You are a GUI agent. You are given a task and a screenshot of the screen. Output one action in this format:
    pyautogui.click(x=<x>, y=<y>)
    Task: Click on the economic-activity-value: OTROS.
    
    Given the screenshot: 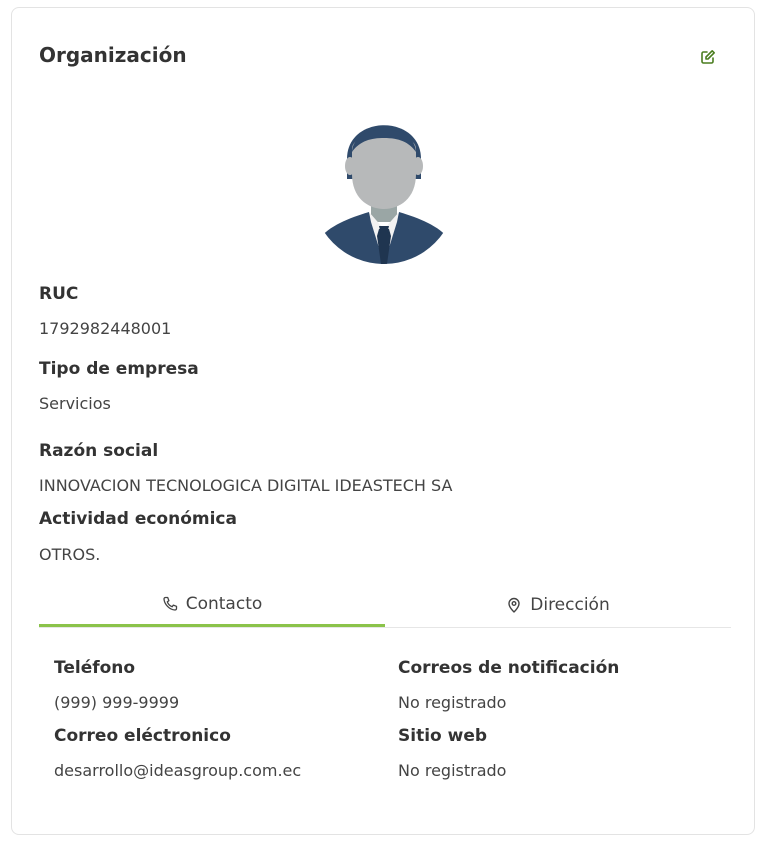 What is the action you would take?
    pyautogui.click(x=70, y=554)
    